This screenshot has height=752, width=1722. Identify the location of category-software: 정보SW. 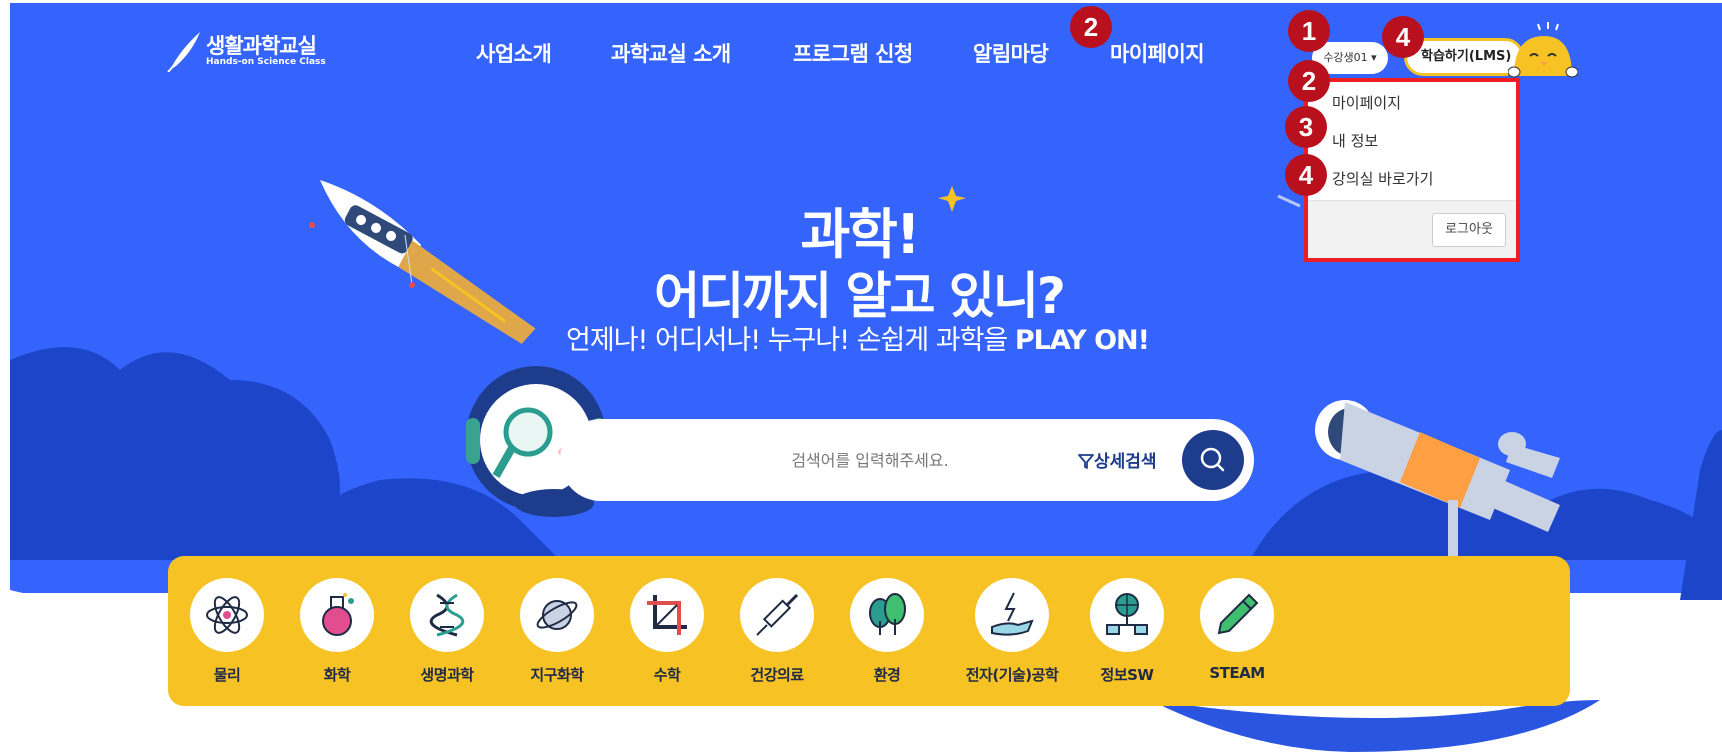
(1127, 631).